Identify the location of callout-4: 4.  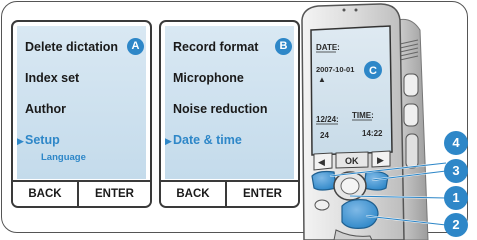
(456, 143).